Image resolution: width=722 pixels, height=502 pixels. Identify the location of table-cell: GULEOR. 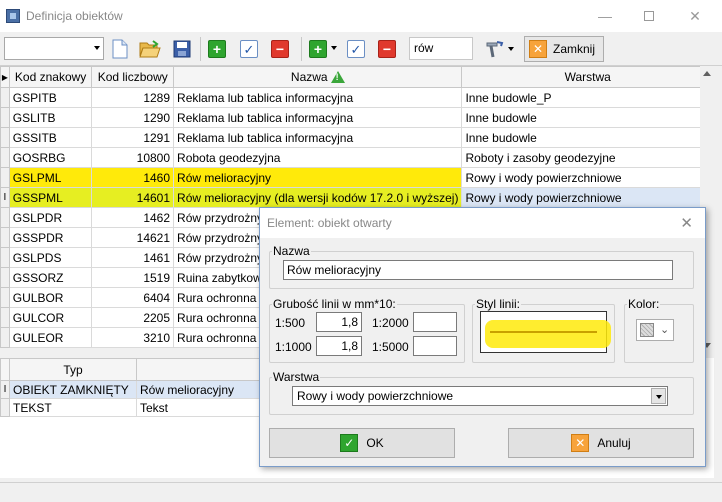
(50, 337).